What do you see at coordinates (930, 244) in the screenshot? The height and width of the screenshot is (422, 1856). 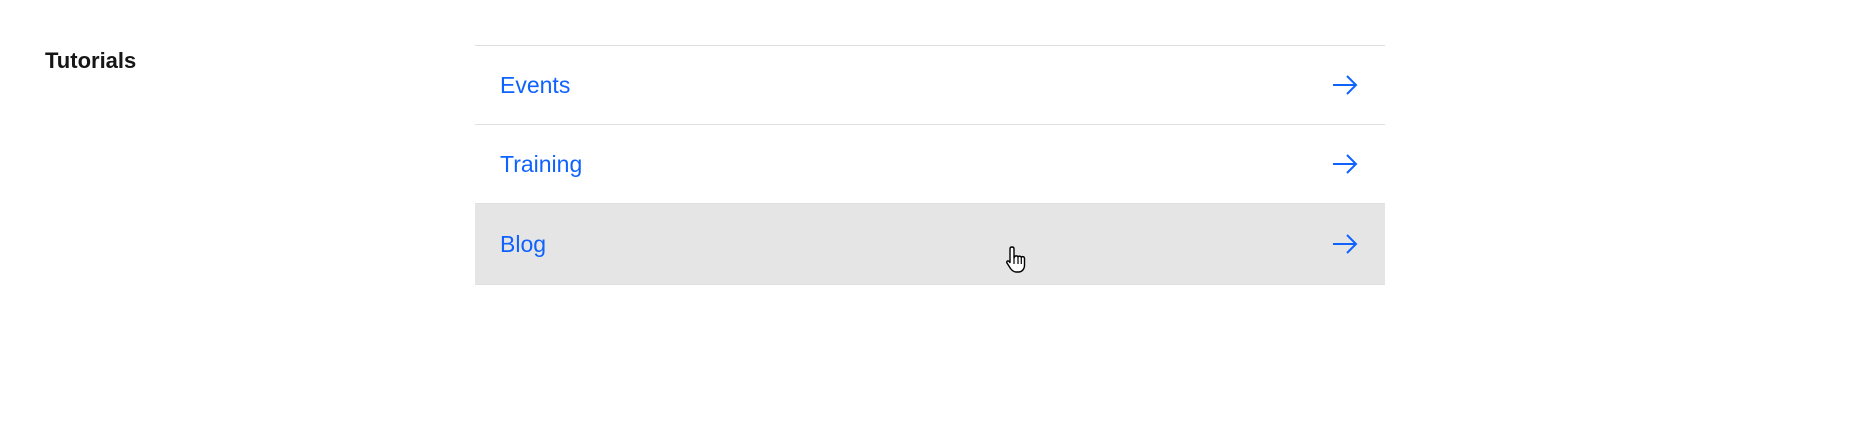 I see `link-item-blog: Blog` at bounding box center [930, 244].